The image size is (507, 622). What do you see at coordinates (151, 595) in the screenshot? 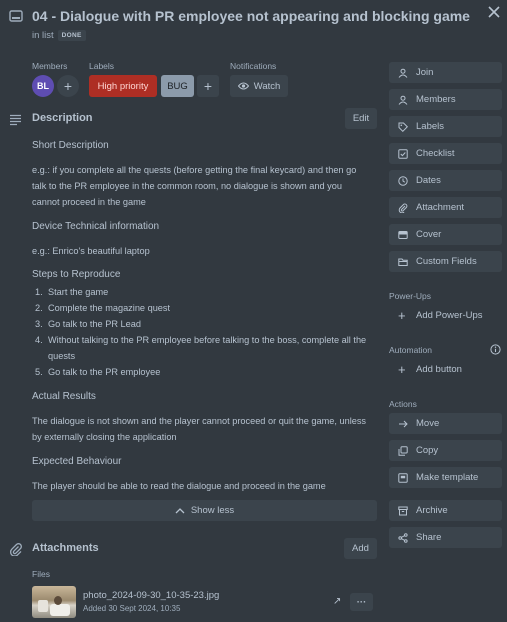
I see `attachment-filename: photo_2024-09-30_10-35-23.jpg` at bounding box center [151, 595].